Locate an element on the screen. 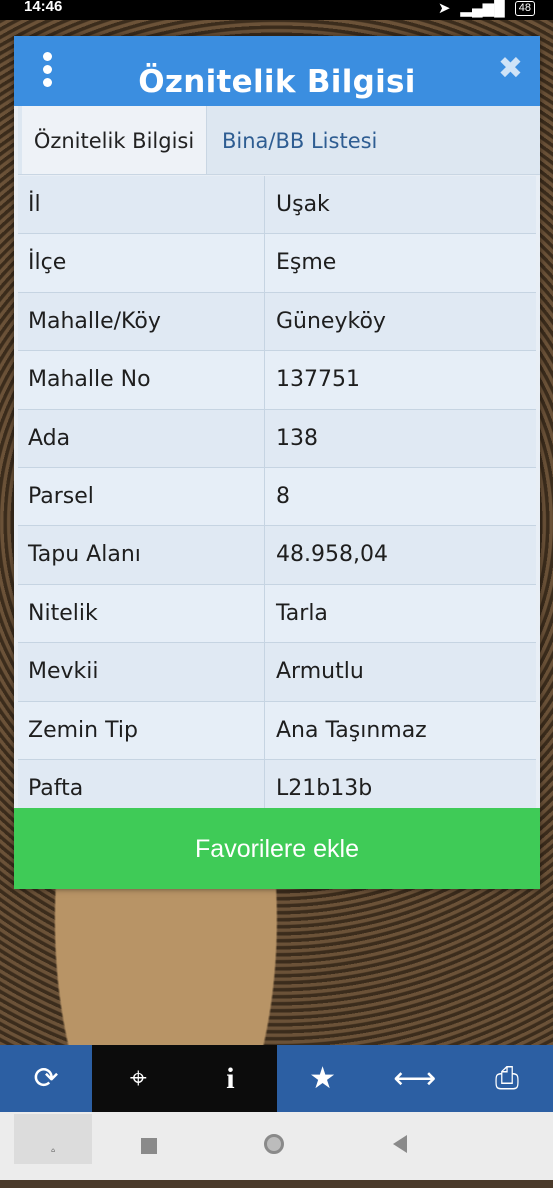 This screenshot has height=1188, width=553. table-row: Zemin Tip Ana Taşınmaz is located at coordinates (277, 730).